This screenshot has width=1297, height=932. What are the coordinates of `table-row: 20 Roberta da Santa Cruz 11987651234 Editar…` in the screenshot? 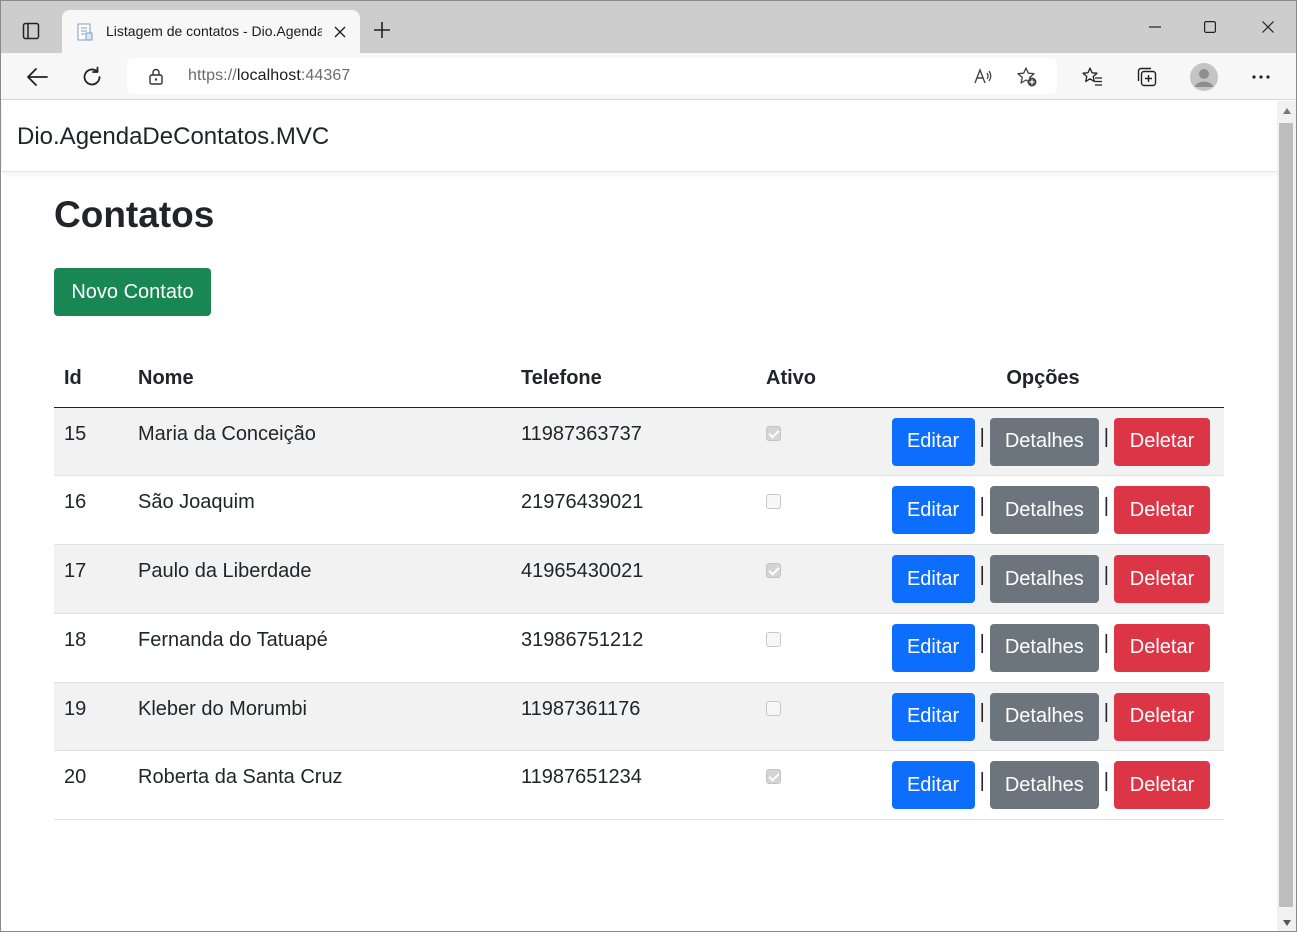 It's located at (639, 785).